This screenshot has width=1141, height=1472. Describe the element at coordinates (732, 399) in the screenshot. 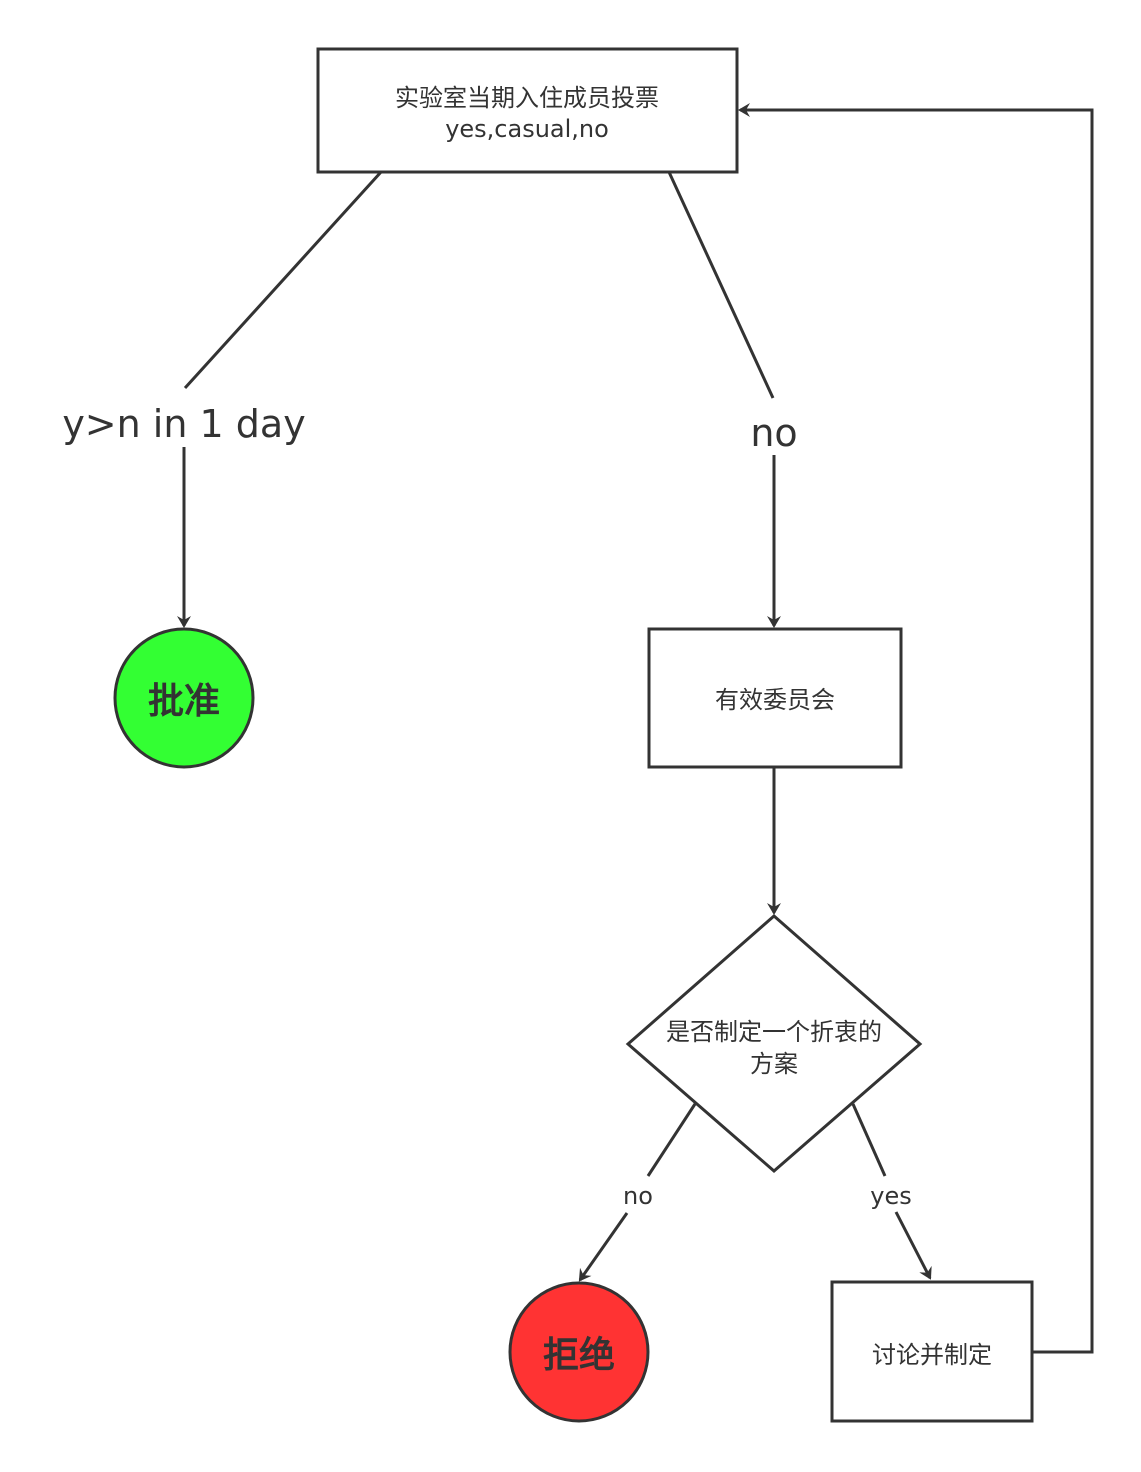

I see `edge-vote-to-committee: no` at that location.